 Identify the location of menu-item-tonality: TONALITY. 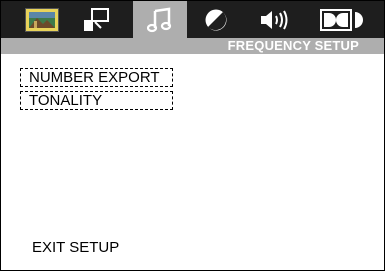
(96, 100).